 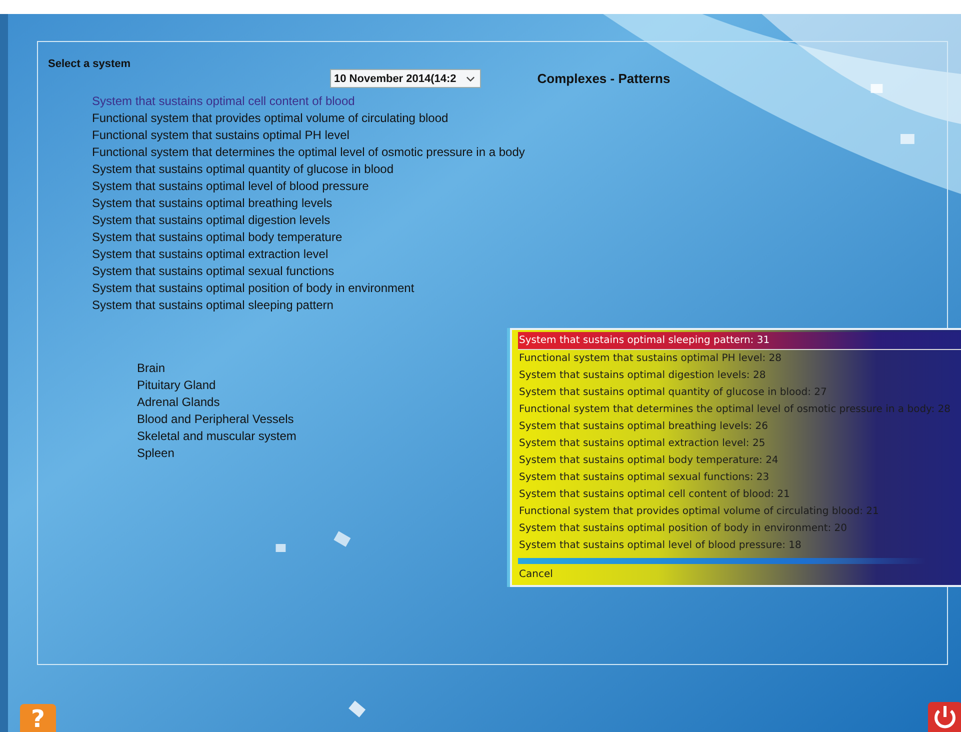 What do you see at coordinates (308, 152) in the screenshot?
I see `system-item: Functional system that determines the optimal level of osmotic pressure in a body` at bounding box center [308, 152].